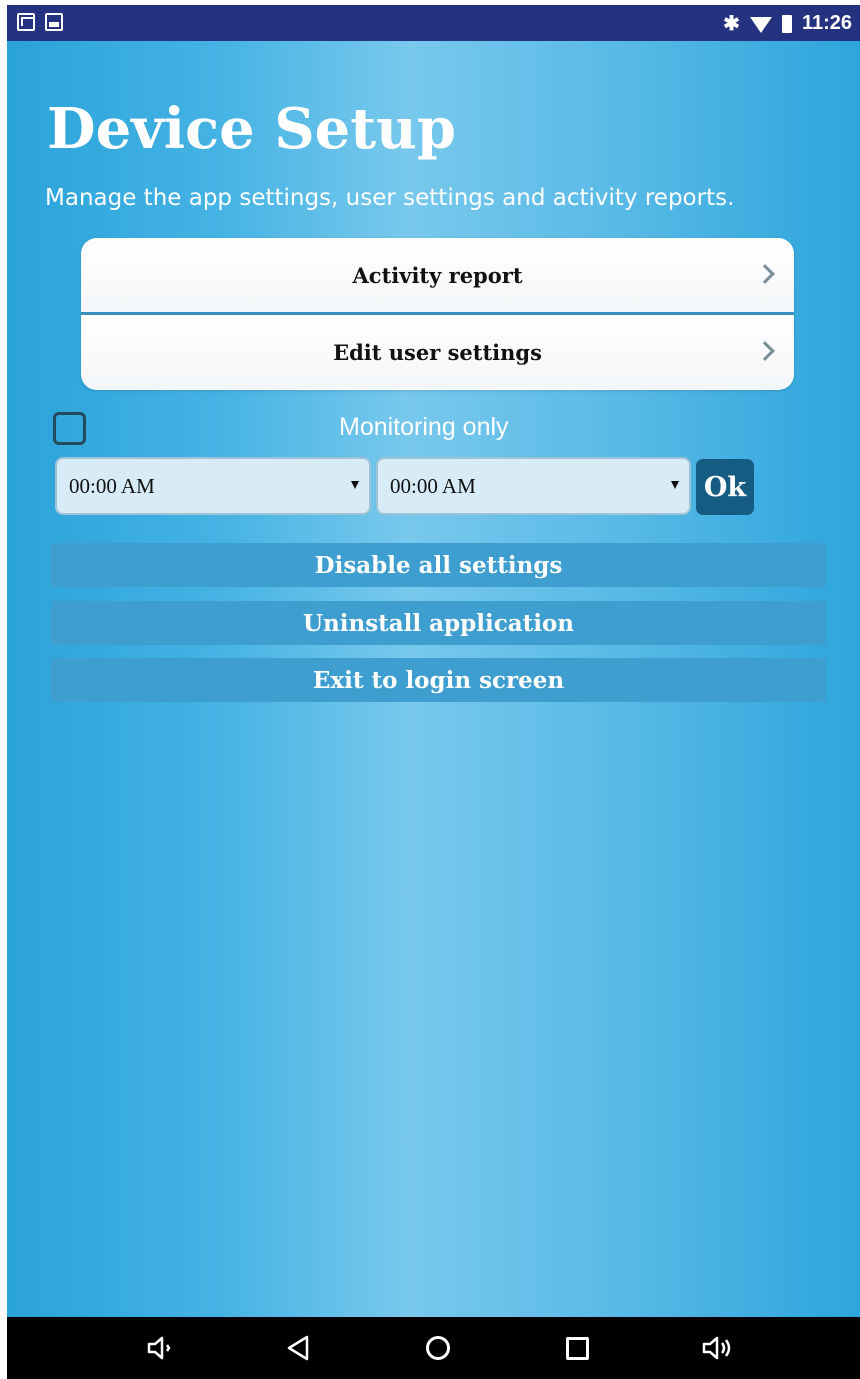 Image resolution: width=860 pixels, height=1379 pixels. I want to click on status-right: ✱ 11:26, so click(787, 23).